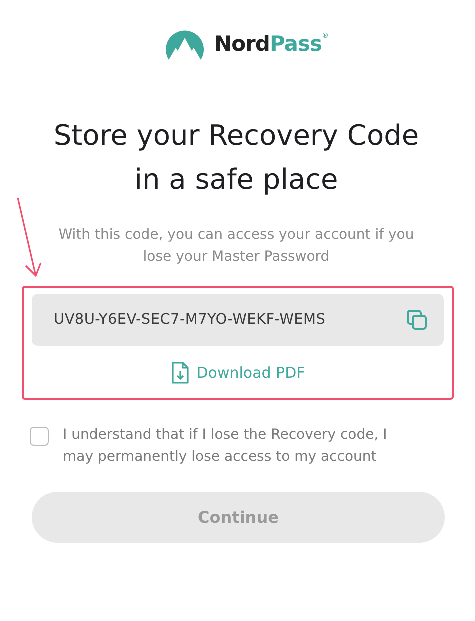 The image size is (475, 621). Describe the element at coordinates (417, 320) in the screenshot. I see `copy-icon` at that location.